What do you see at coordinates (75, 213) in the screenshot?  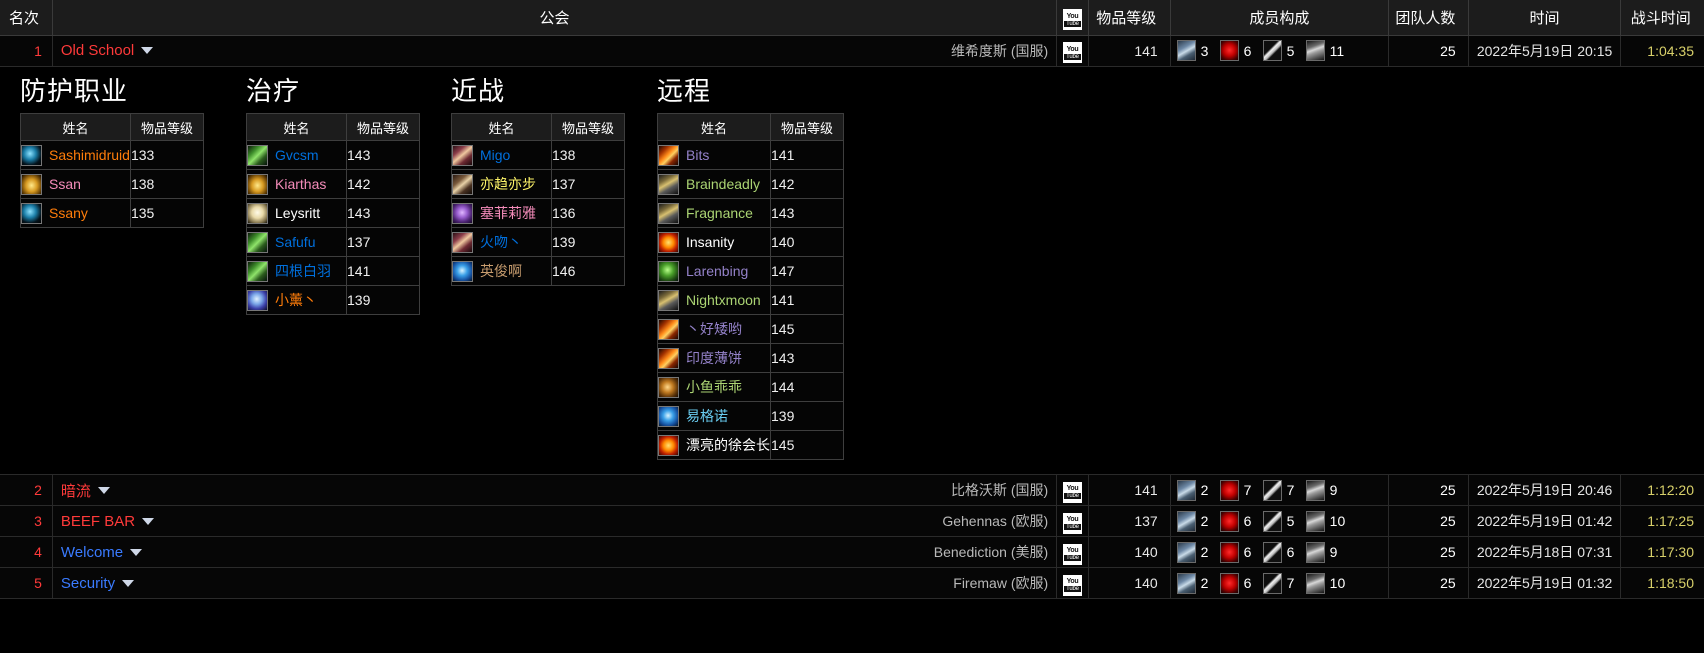 I see `player-name-cell: Ssany` at bounding box center [75, 213].